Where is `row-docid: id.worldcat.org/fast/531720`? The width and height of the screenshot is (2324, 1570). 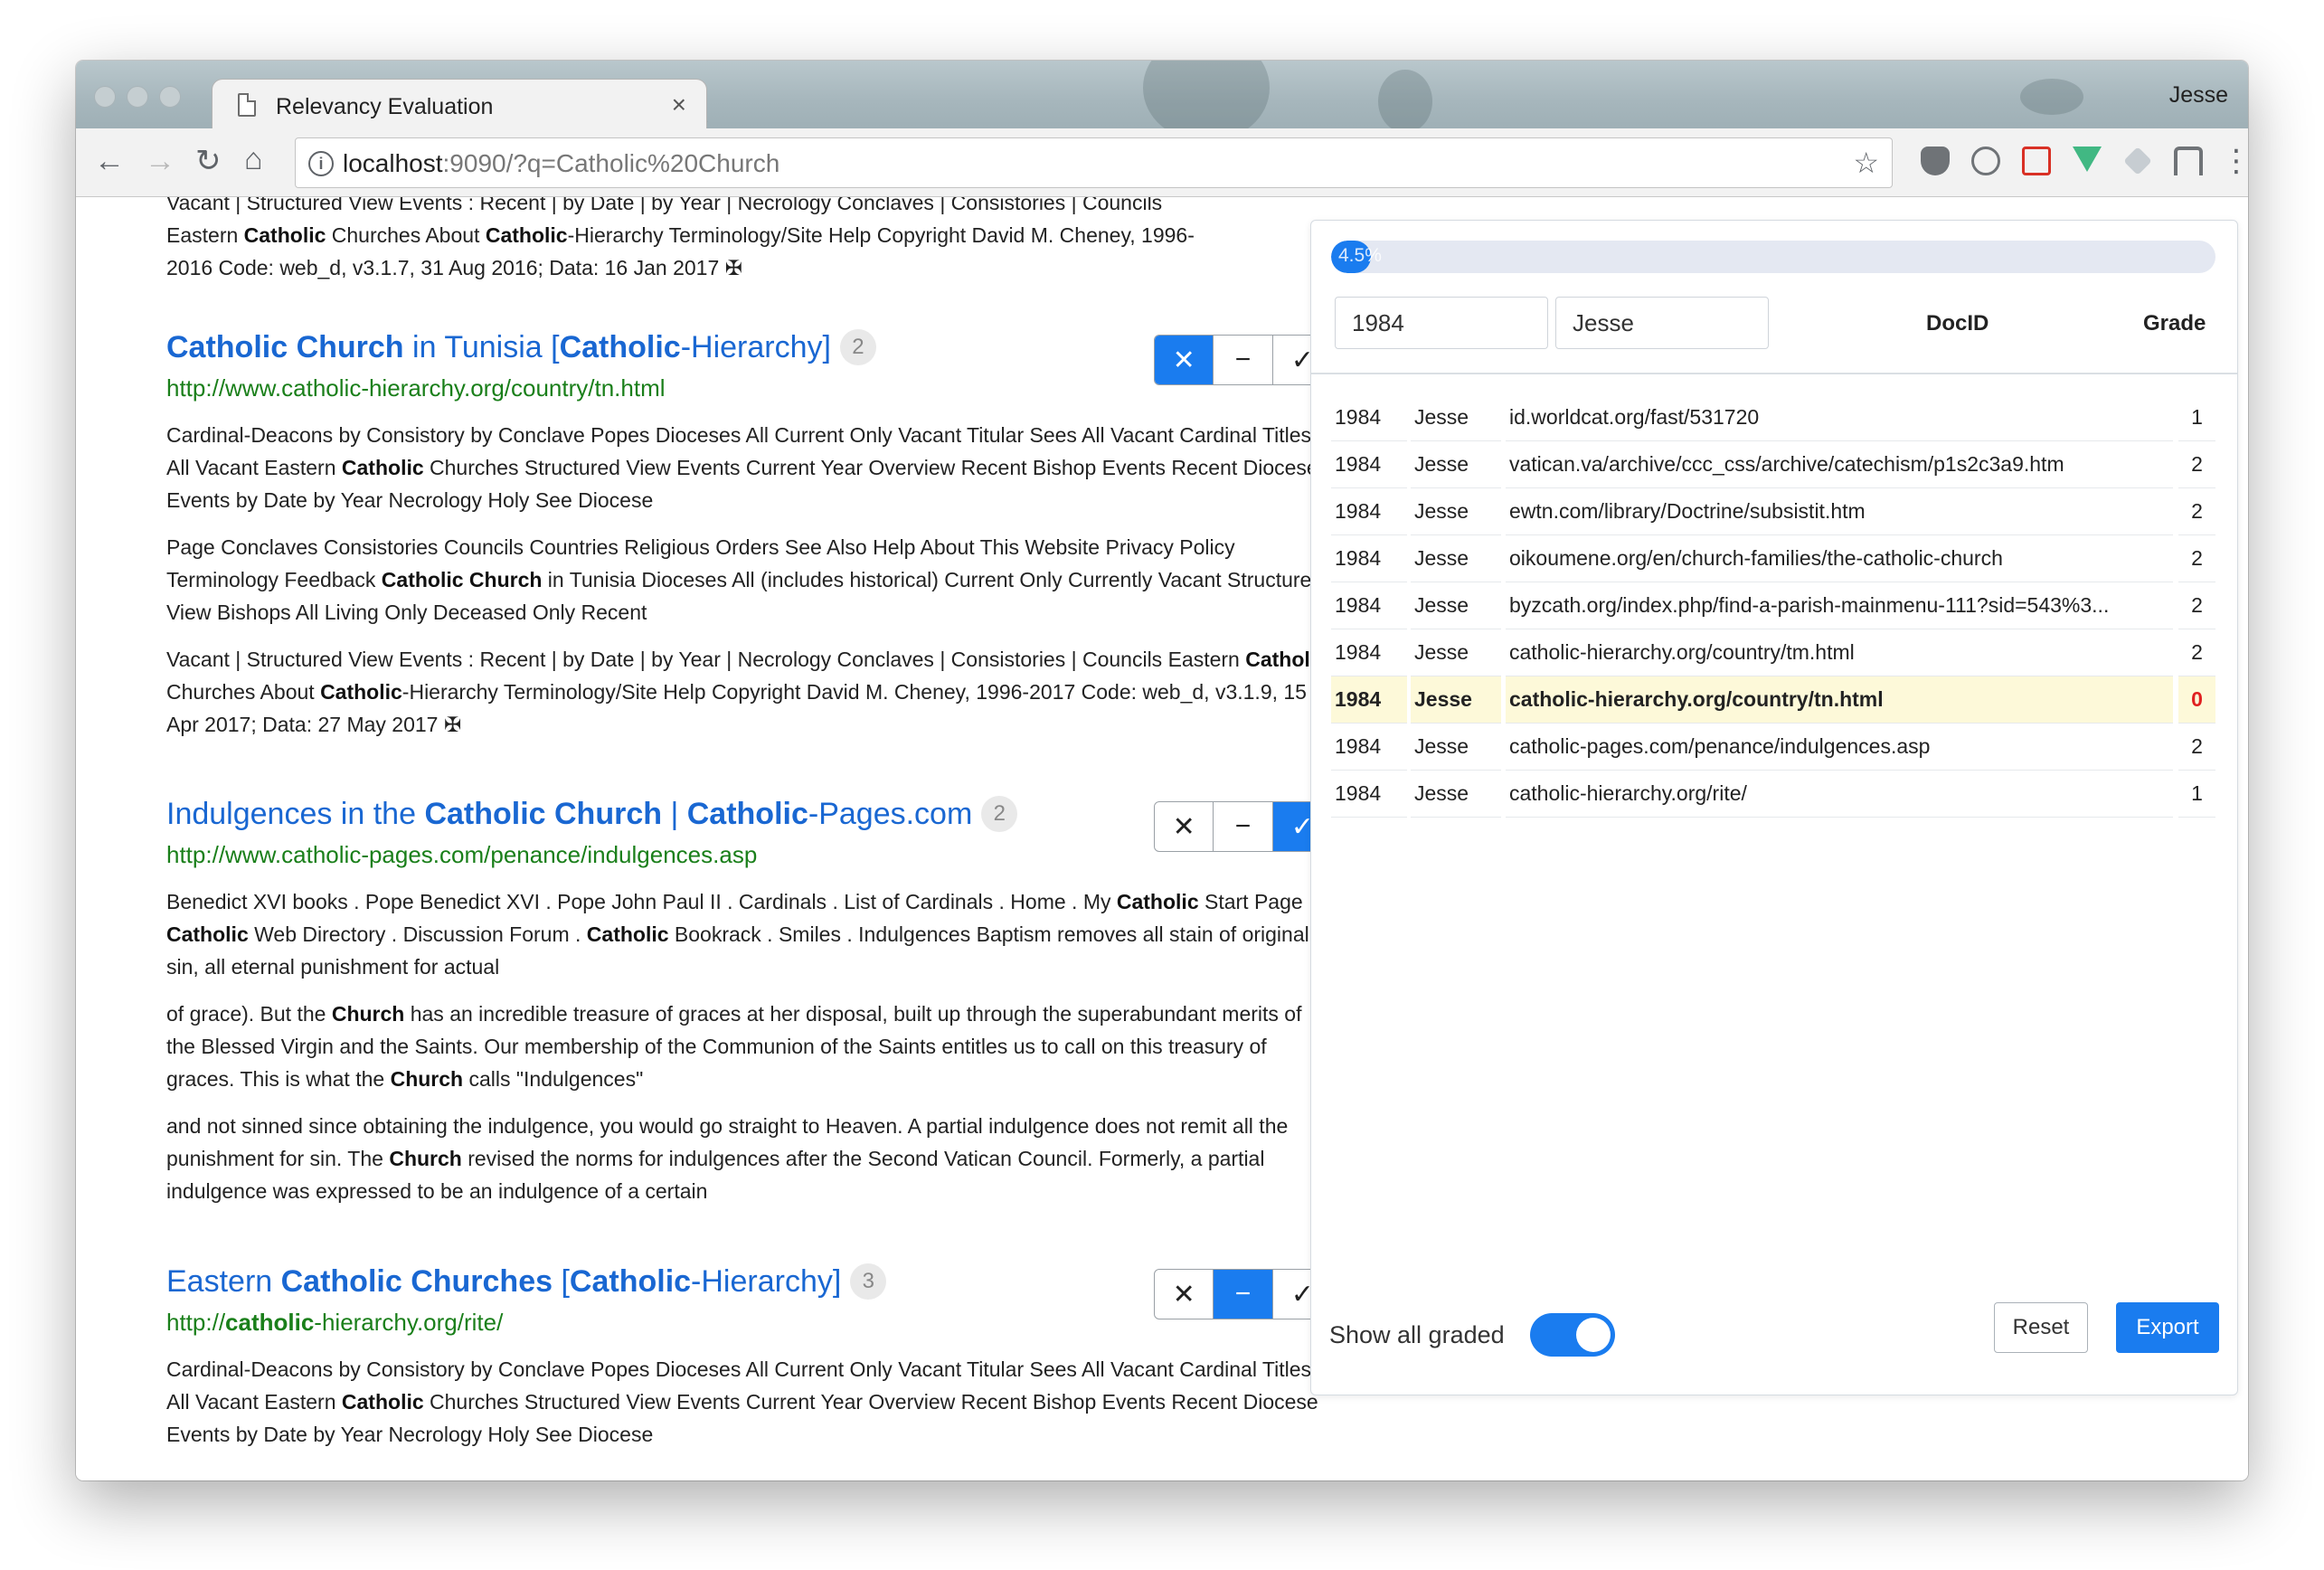
row-docid: id.worldcat.org/fast/531720 is located at coordinates (1840, 417).